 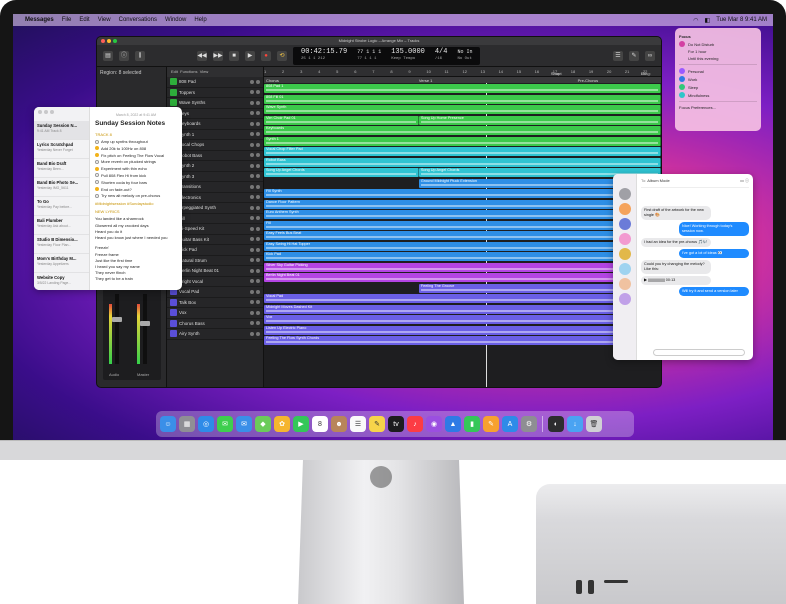 What do you see at coordinates (136, 155) in the screenshot?
I see `checklist-item: Fix pitch on Feeling The Flow Vocal` at bounding box center [136, 155].